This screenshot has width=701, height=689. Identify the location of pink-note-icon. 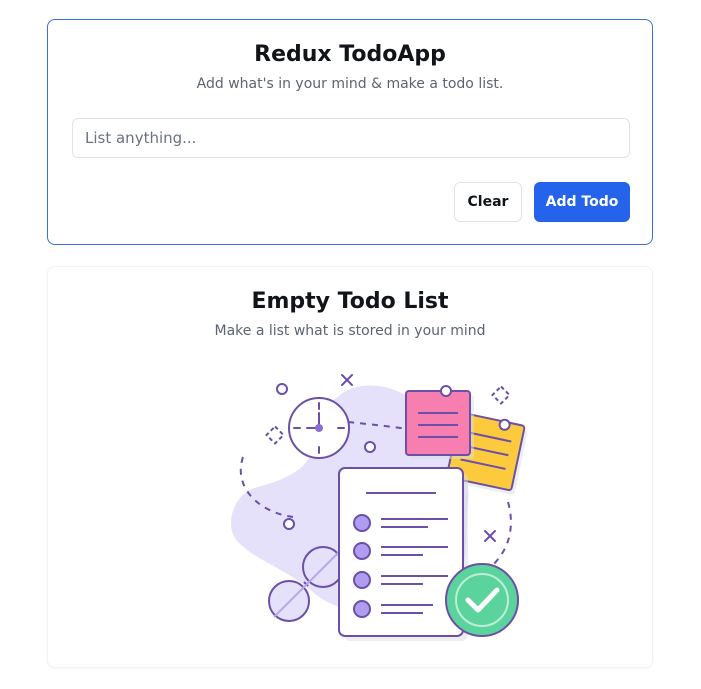
(439, 422).